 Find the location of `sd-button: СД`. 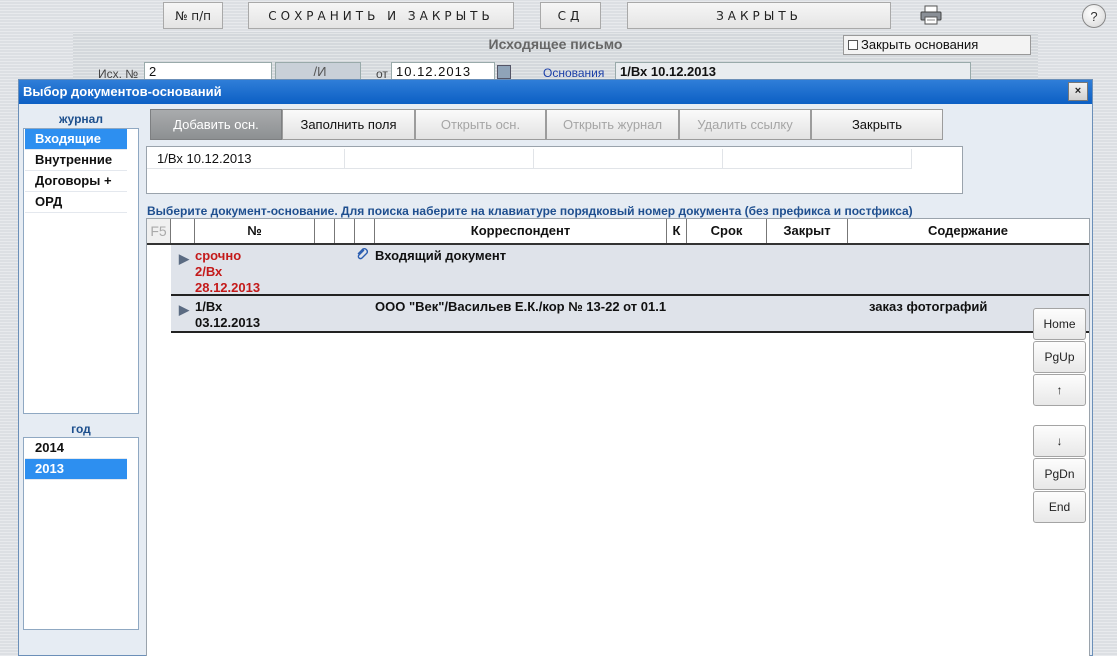

sd-button: СД is located at coordinates (570, 15).